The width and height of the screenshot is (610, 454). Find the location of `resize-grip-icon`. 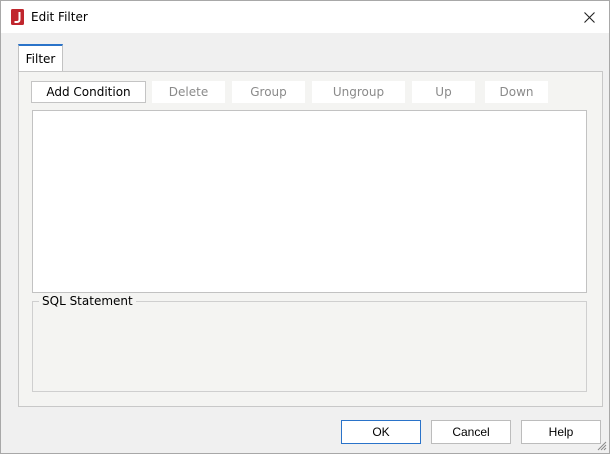

resize-grip-icon is located at coordinates (602, 446).